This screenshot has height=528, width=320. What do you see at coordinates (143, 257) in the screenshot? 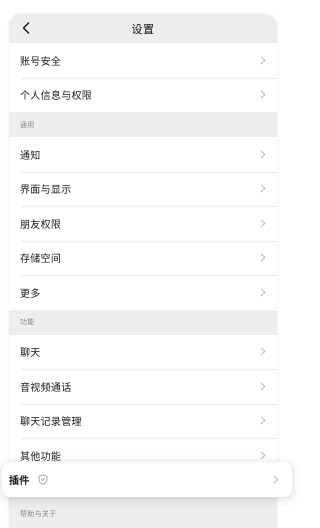
I see `settings-item-storage: 存储空间` at bounding box center [143, 257].